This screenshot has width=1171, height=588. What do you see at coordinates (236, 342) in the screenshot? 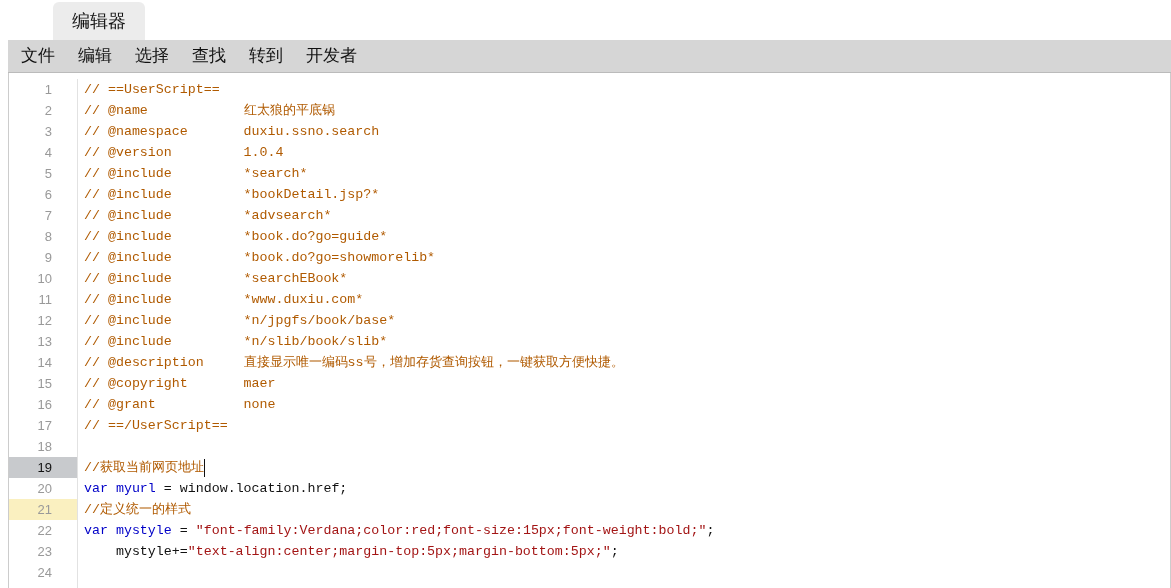
I see `code-line: // @include *n/slib/book/slib*` at bounding box center [236, 342].